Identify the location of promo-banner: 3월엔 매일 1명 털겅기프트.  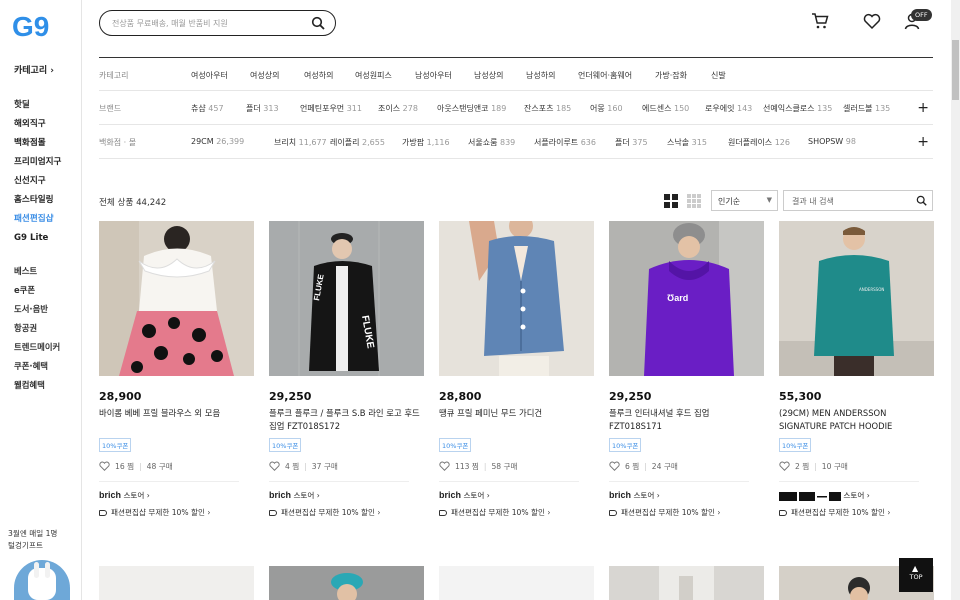
(43, 540).